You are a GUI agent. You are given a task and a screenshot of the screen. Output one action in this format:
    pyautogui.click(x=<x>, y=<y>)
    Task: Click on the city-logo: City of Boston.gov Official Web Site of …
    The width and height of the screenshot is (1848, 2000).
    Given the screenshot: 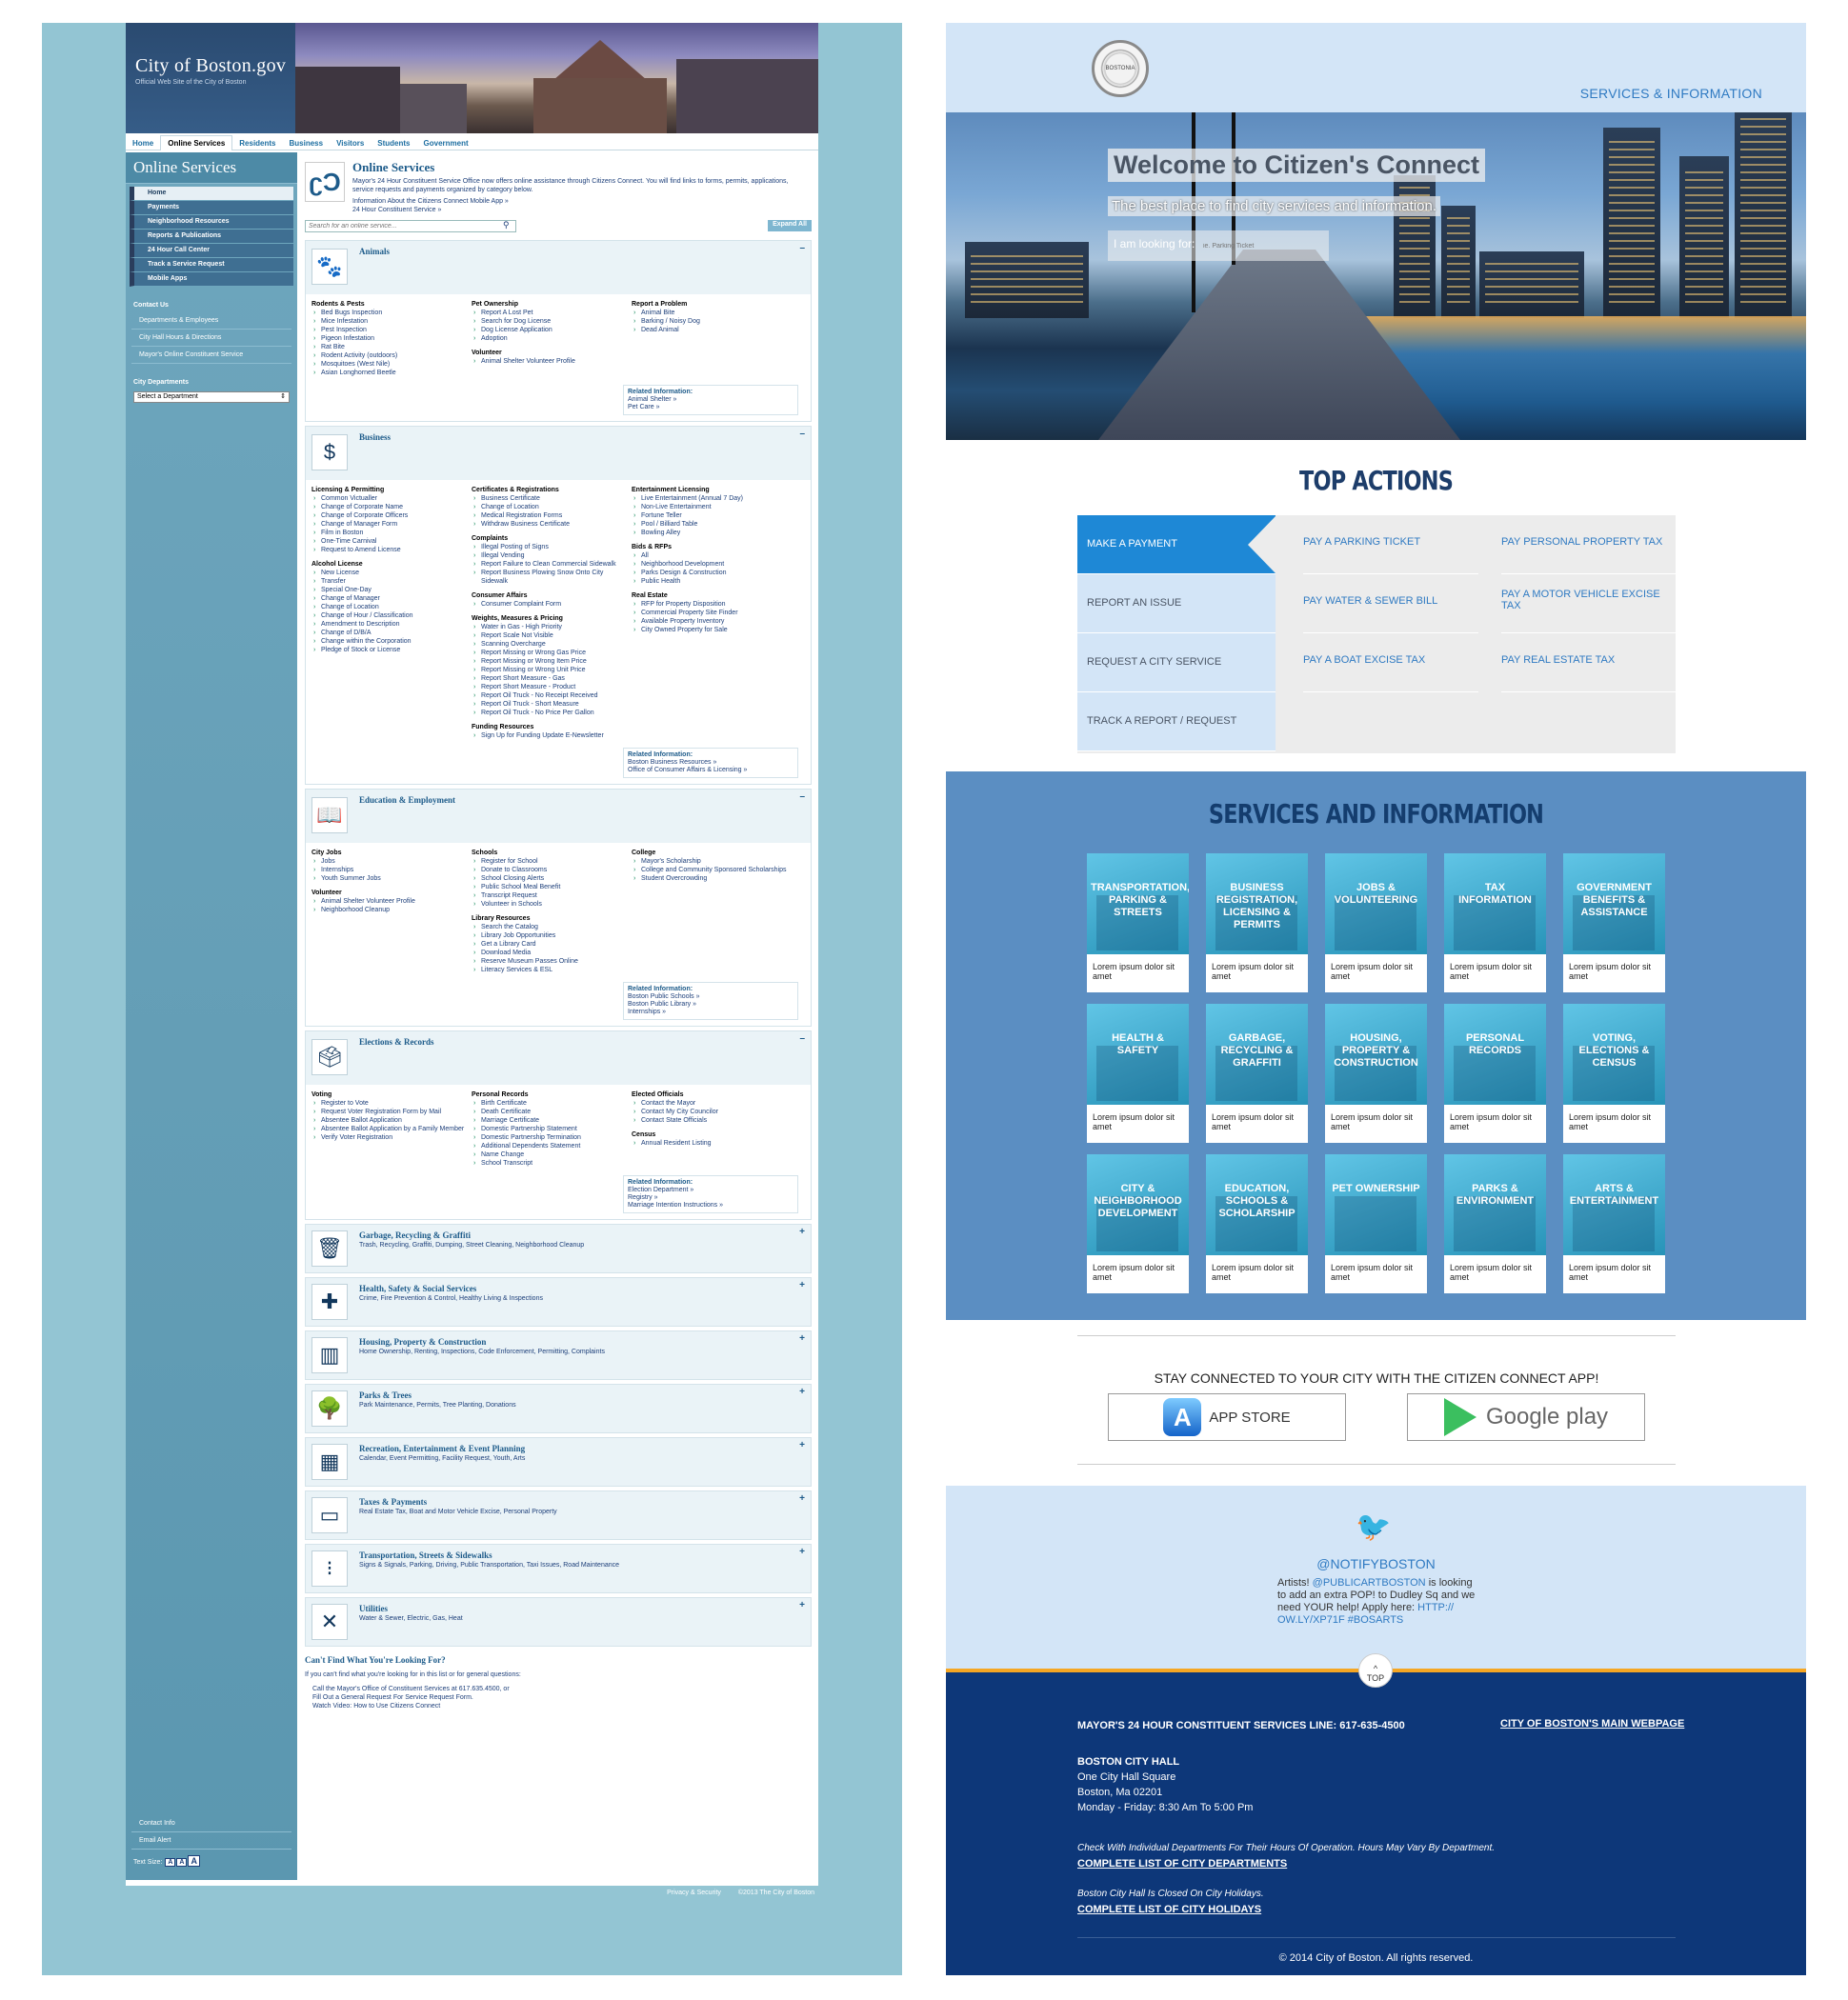 What is the action you would take?
    pyautogui.click(x=210, y=78)
    